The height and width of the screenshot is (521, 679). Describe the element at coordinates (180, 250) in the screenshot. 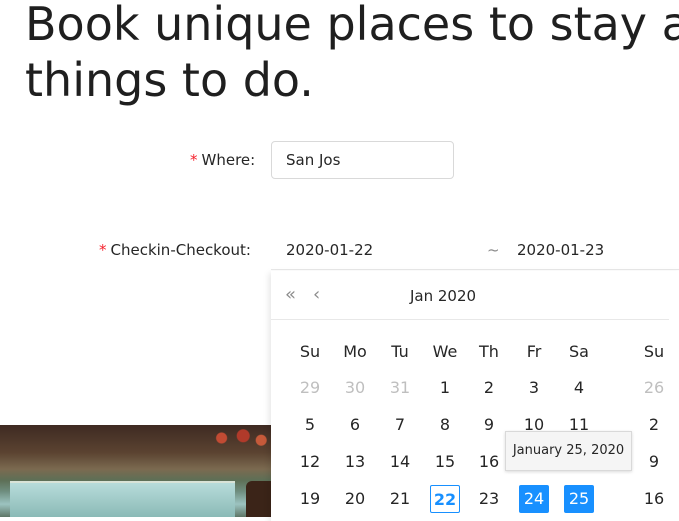

I see `checkin-label-text: Checkin-Checkout:` at that location.